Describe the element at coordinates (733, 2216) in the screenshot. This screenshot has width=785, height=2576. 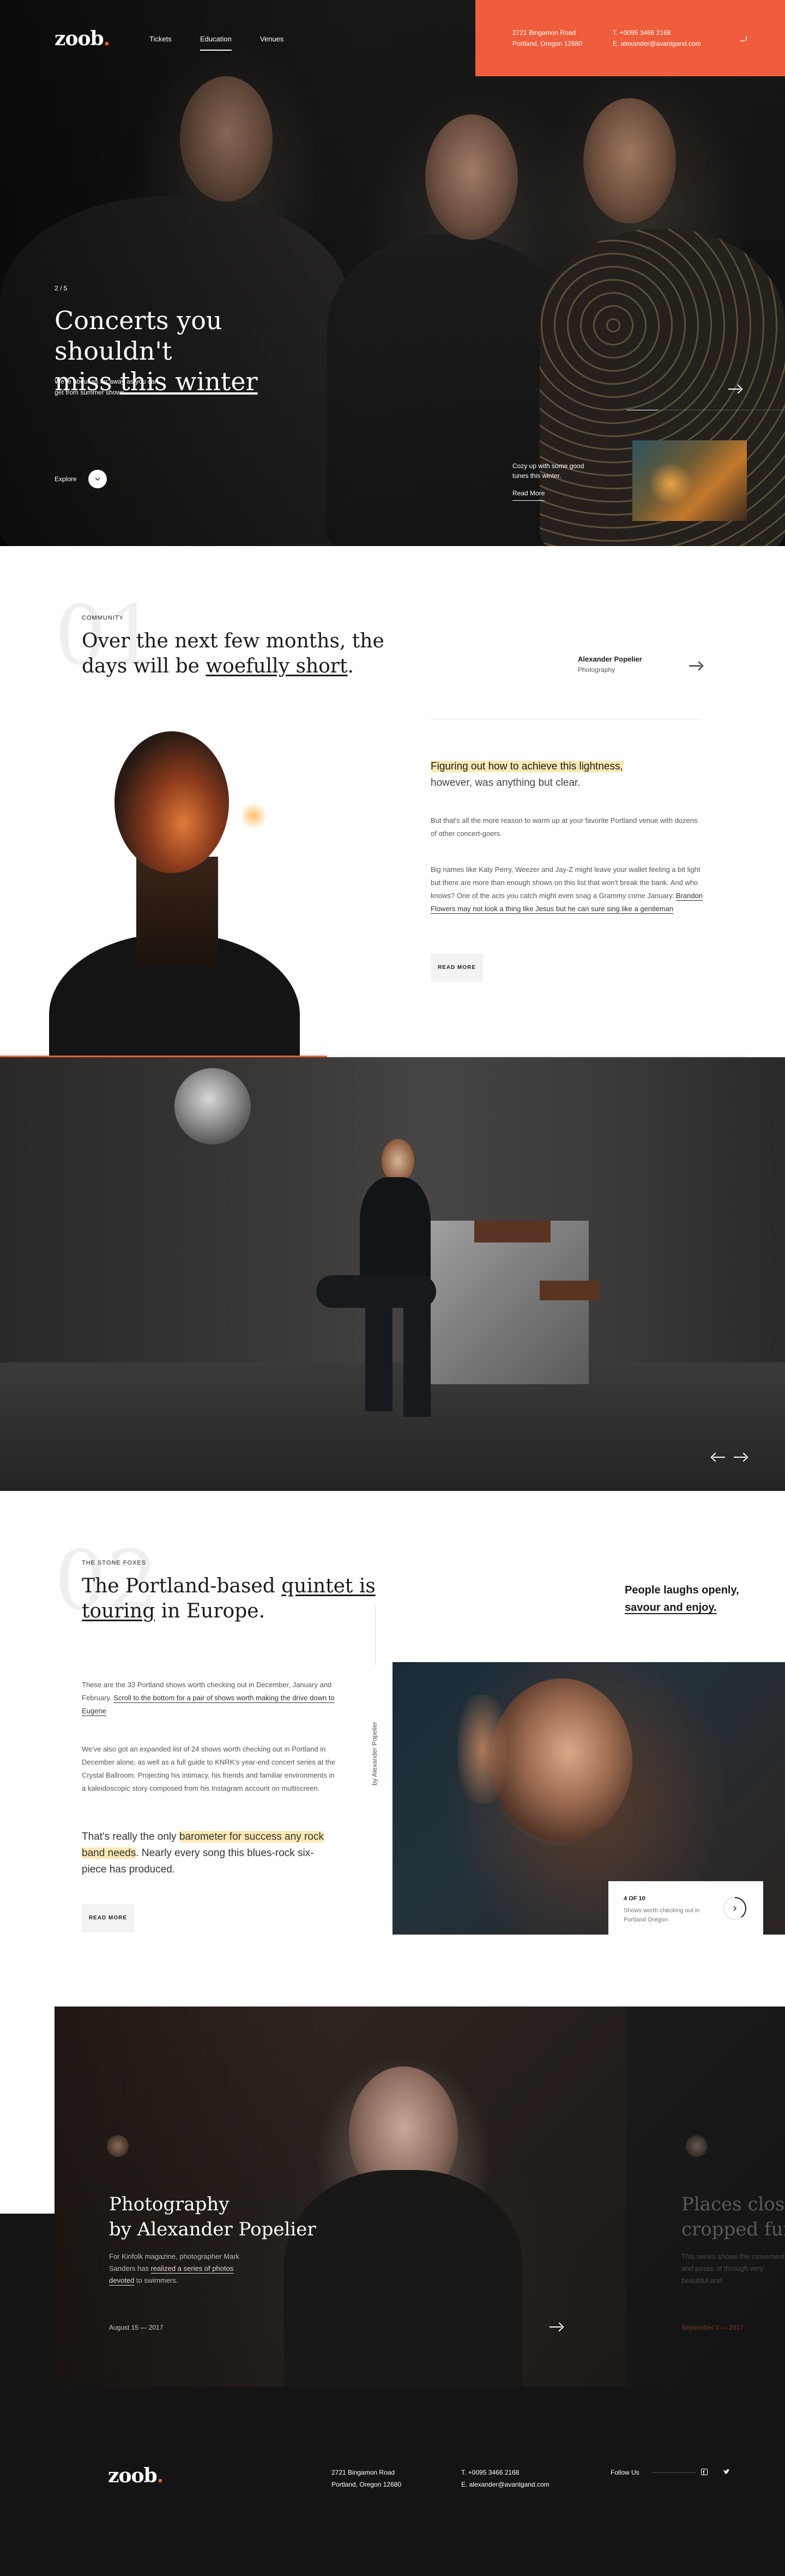
I see `next-slide-title: Places close cropped fun` at that location.